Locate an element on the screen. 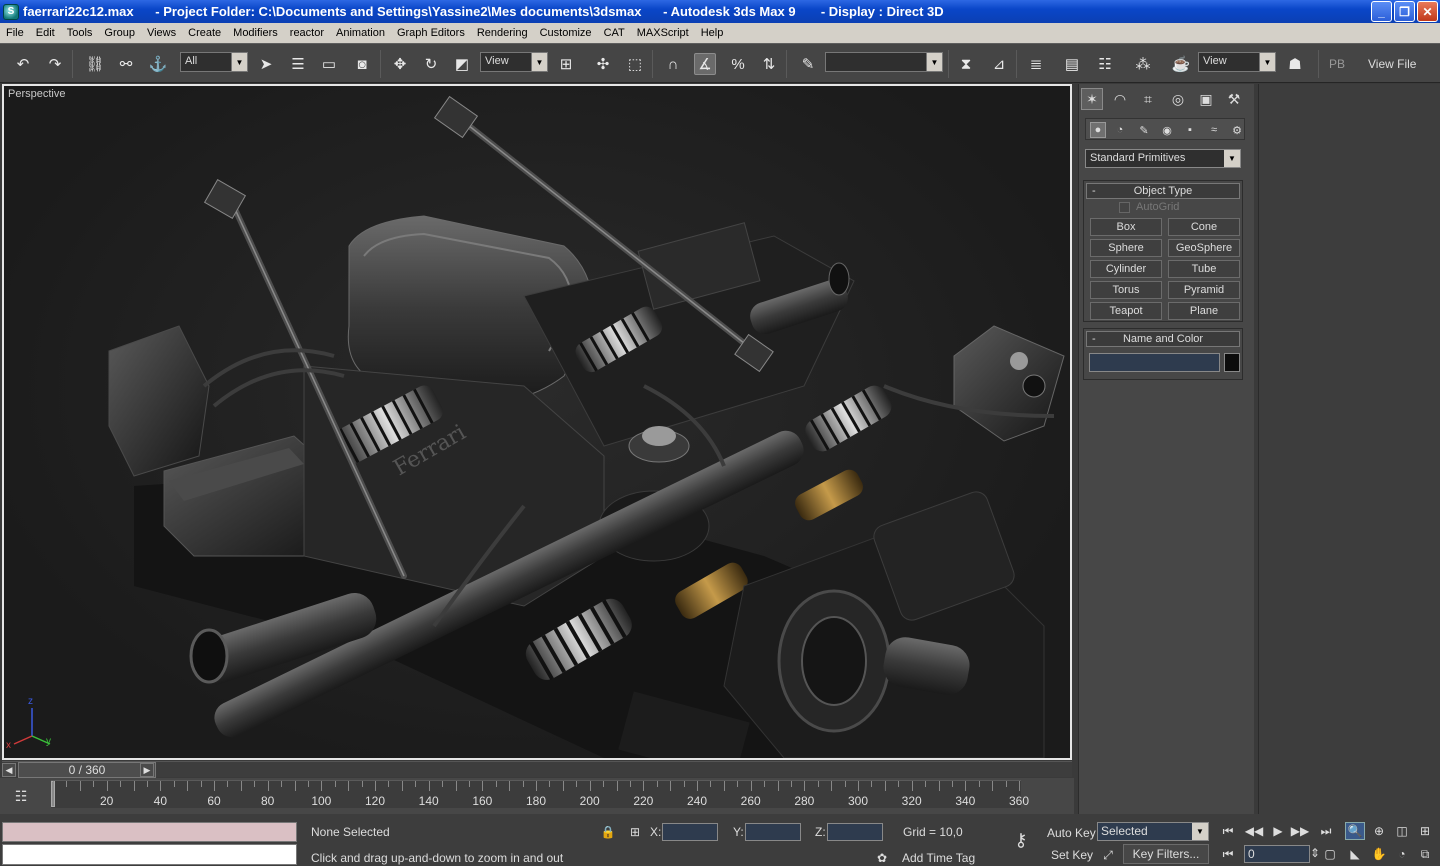 Image resolution: width=1440 pixels, height=866 pixels. rectangular-selection-icon: ▭ is located at coordinates (329, 64).